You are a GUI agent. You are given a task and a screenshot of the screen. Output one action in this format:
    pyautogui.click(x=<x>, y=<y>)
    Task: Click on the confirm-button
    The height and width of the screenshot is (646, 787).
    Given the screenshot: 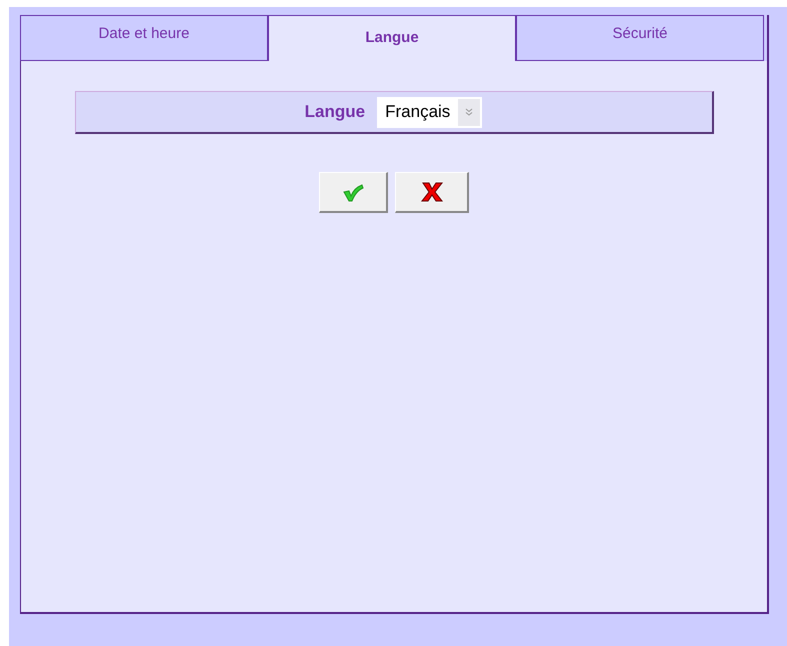 What is the action you would take?
    pyautogui.click(x=353, y=192)
    